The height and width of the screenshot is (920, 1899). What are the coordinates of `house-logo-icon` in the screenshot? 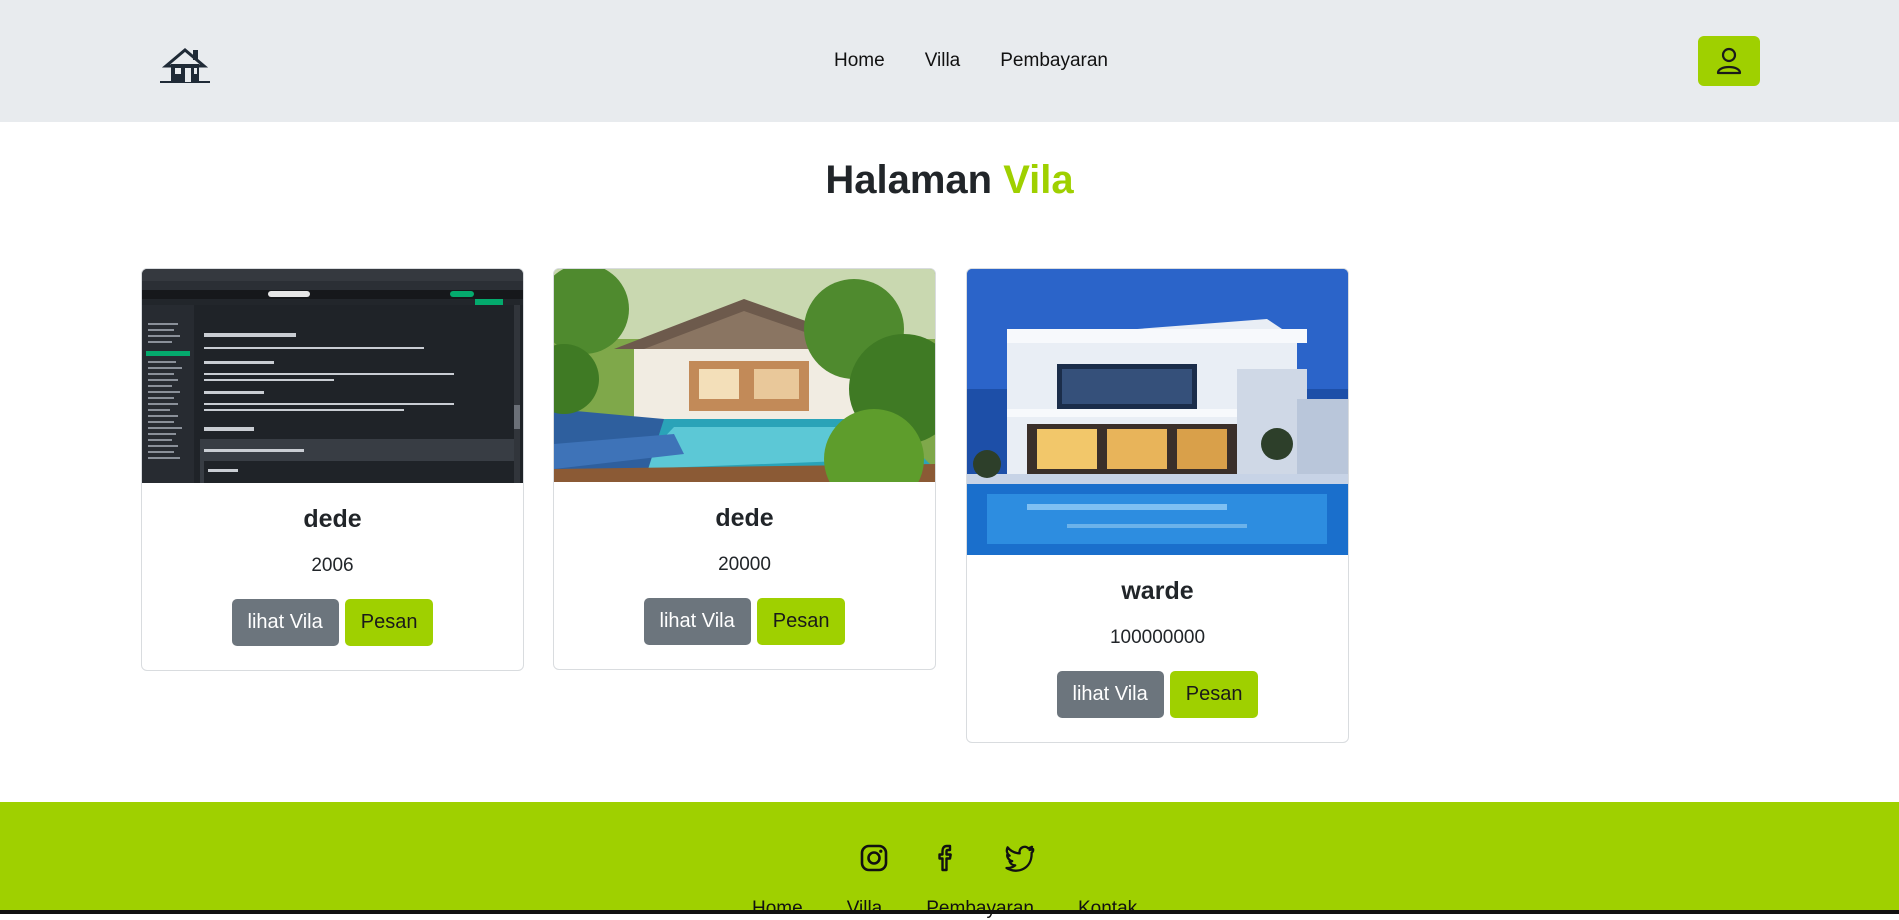 It's located at (185, 64).